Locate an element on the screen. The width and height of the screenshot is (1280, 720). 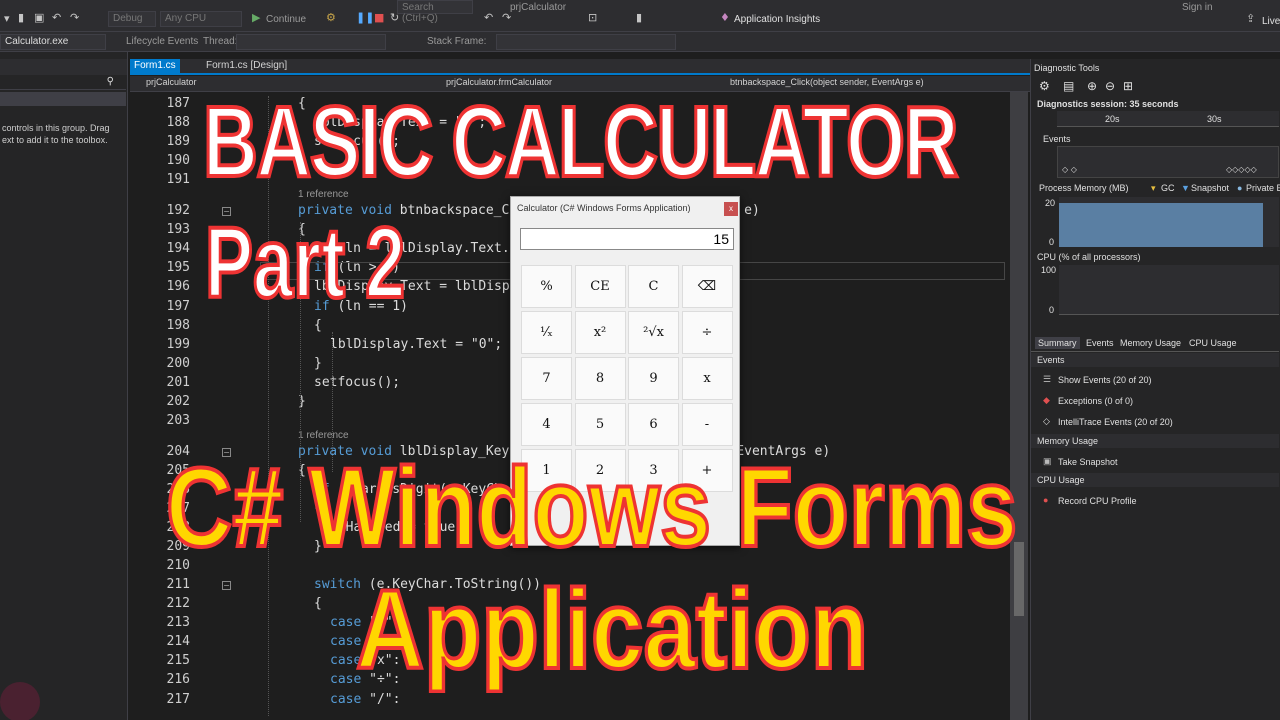
process-value: Calculator.exe is located at coordinates (37, 41).